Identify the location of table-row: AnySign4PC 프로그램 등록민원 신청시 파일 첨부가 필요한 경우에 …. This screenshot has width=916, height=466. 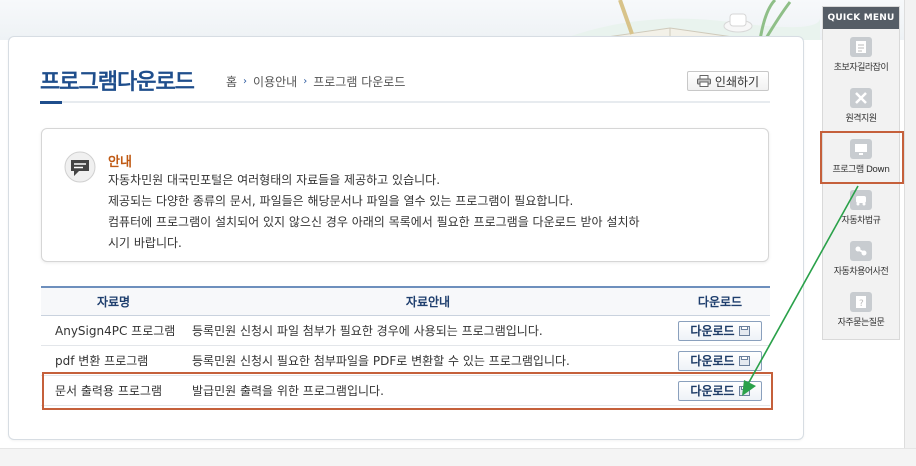
(405, 331).